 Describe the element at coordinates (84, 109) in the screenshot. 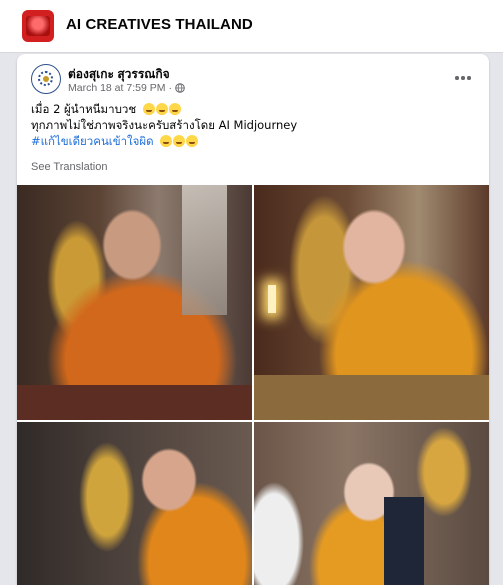

I see `post-text-line-1-text: เมื่อ 2 ผู้นำหนีมาบวช` at that location.